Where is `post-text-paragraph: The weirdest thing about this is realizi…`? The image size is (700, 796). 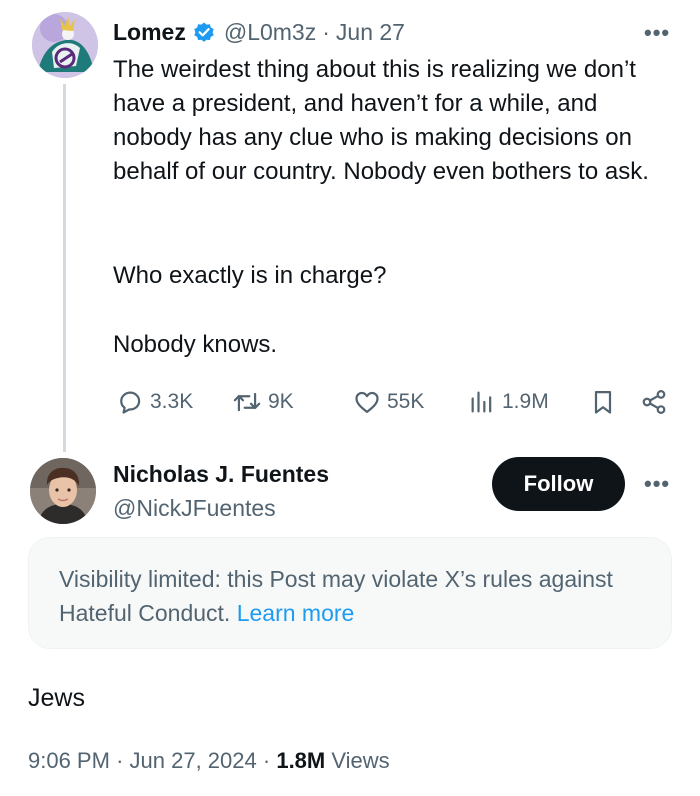
post-text-paragraph: The weirdest thing about this is realizi… is located at coordinates (381, 120).